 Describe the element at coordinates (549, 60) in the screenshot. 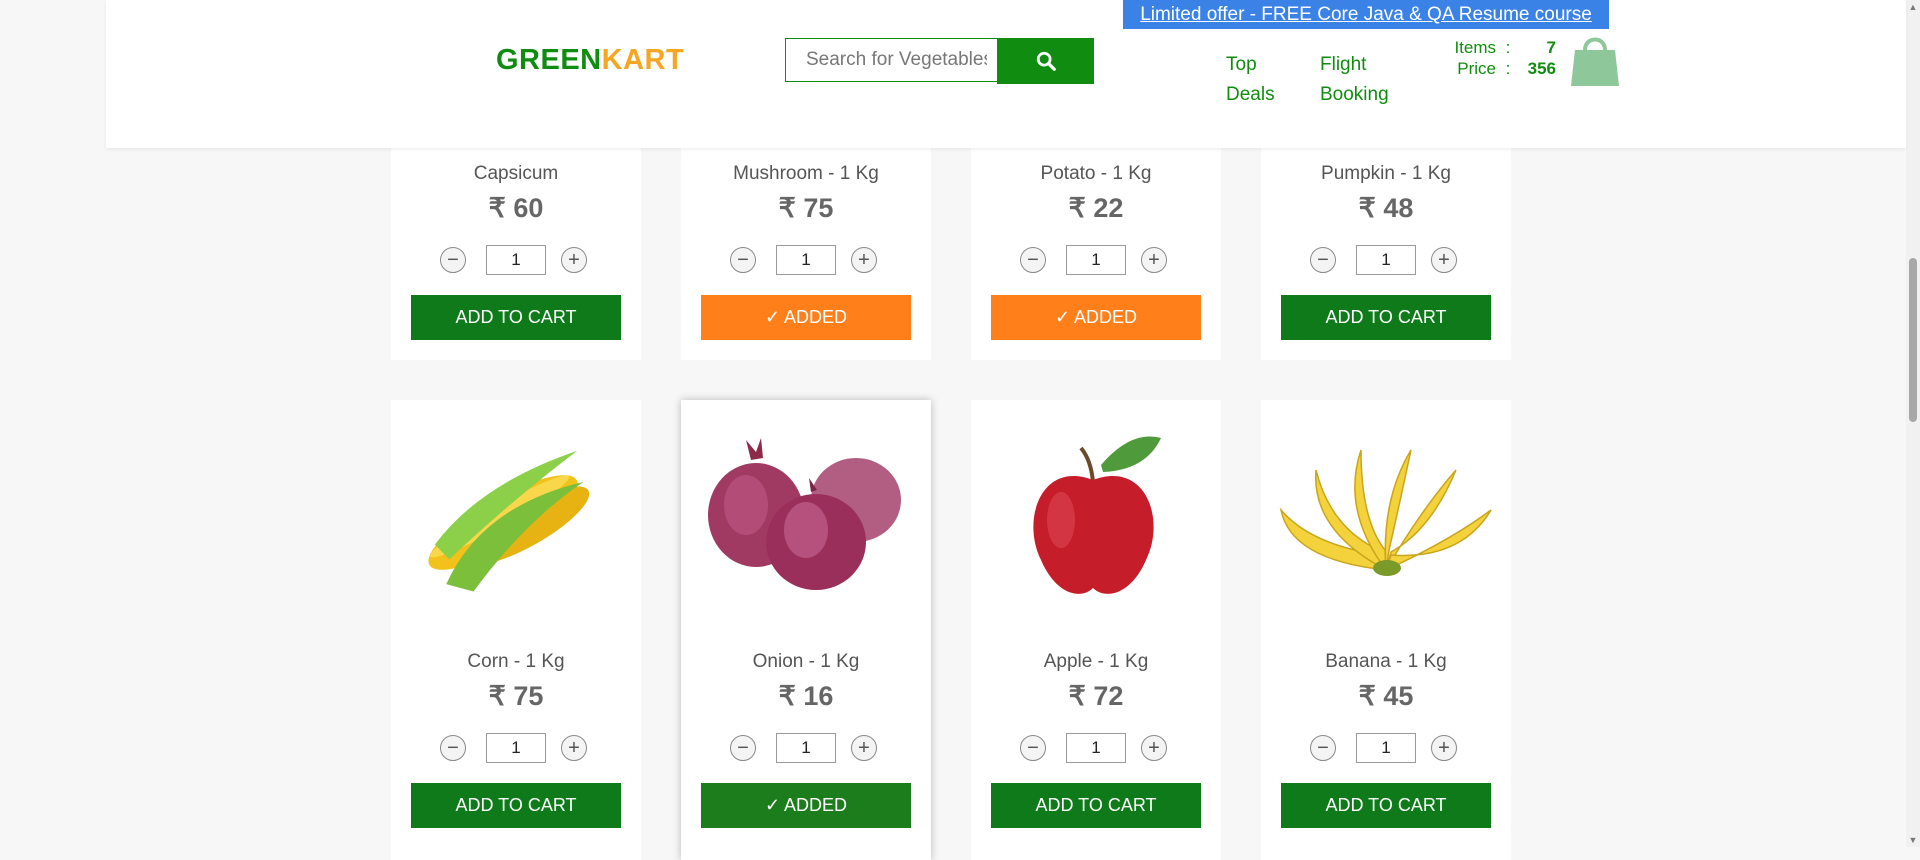

I see `brand-green-text: GREEN` at that location.